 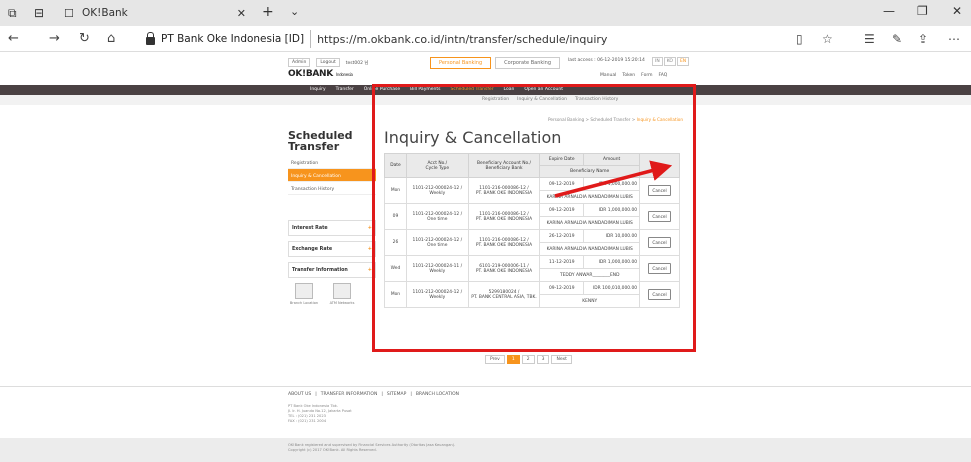 I want to click on logout-link: Logout, so click(x=328, y=62).